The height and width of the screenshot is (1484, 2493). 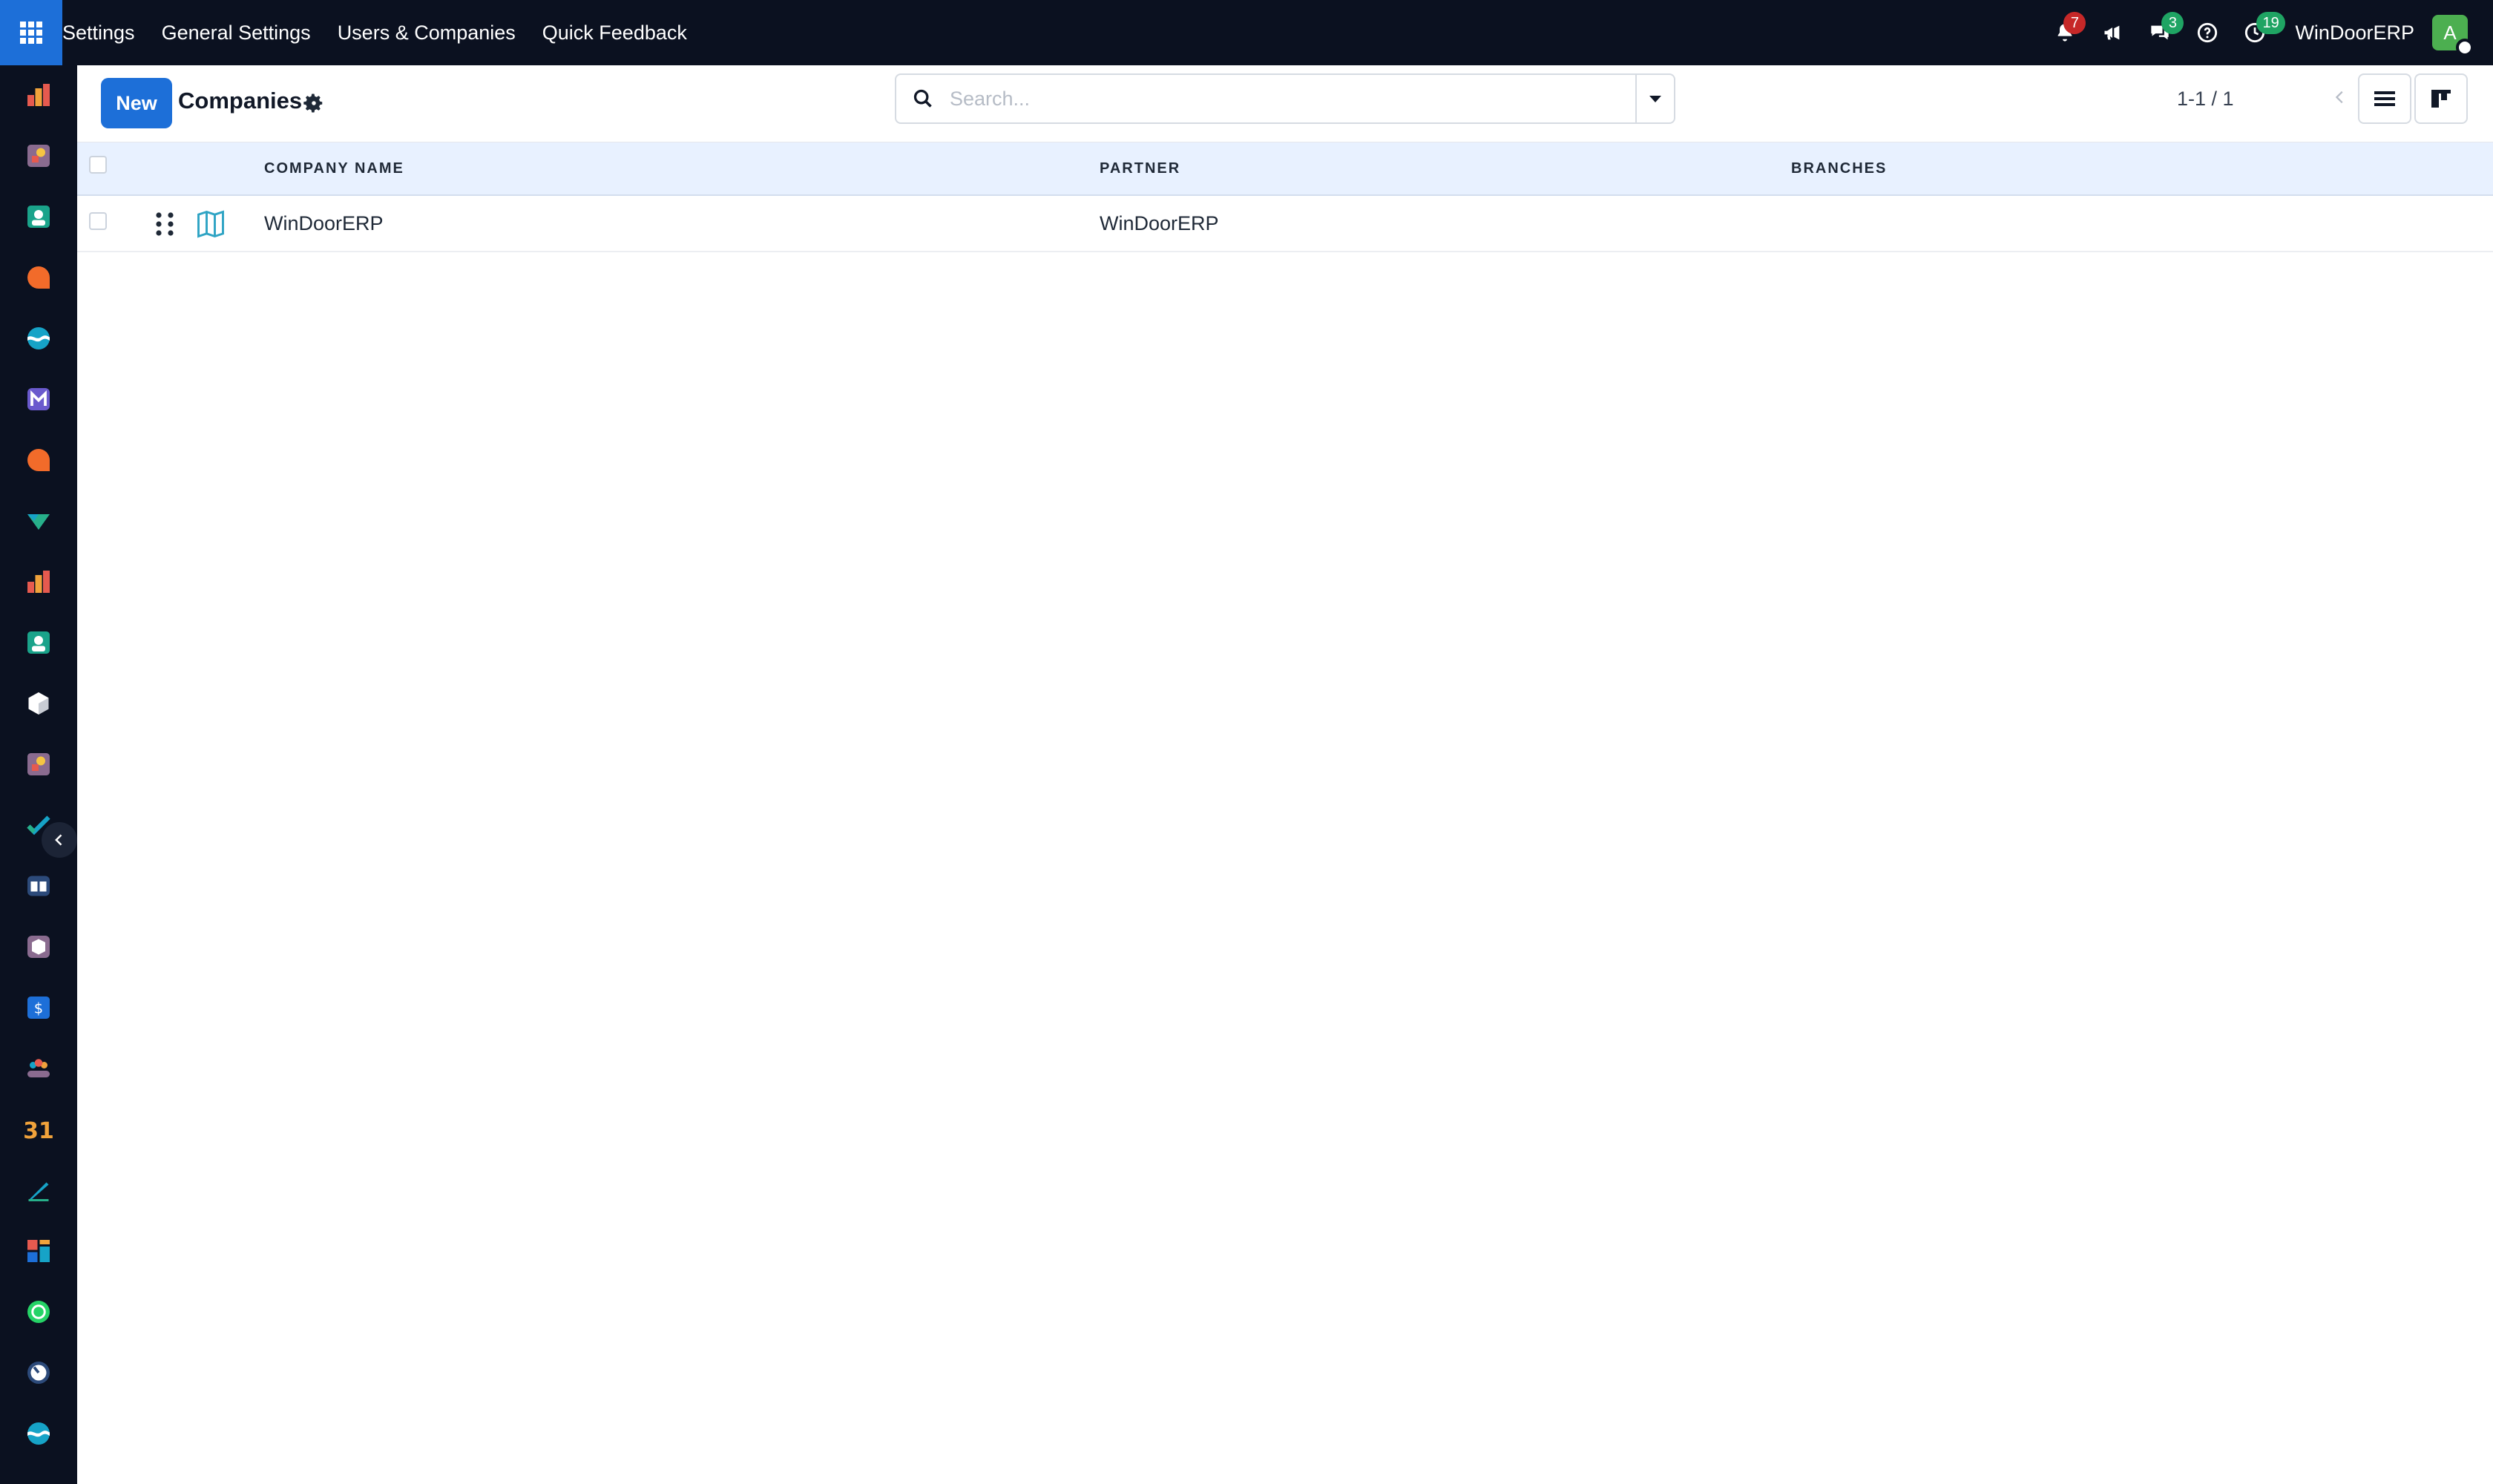 I want to click on systray: 7 3 19 WinDoorERP A, so click(x=2267, y=32).